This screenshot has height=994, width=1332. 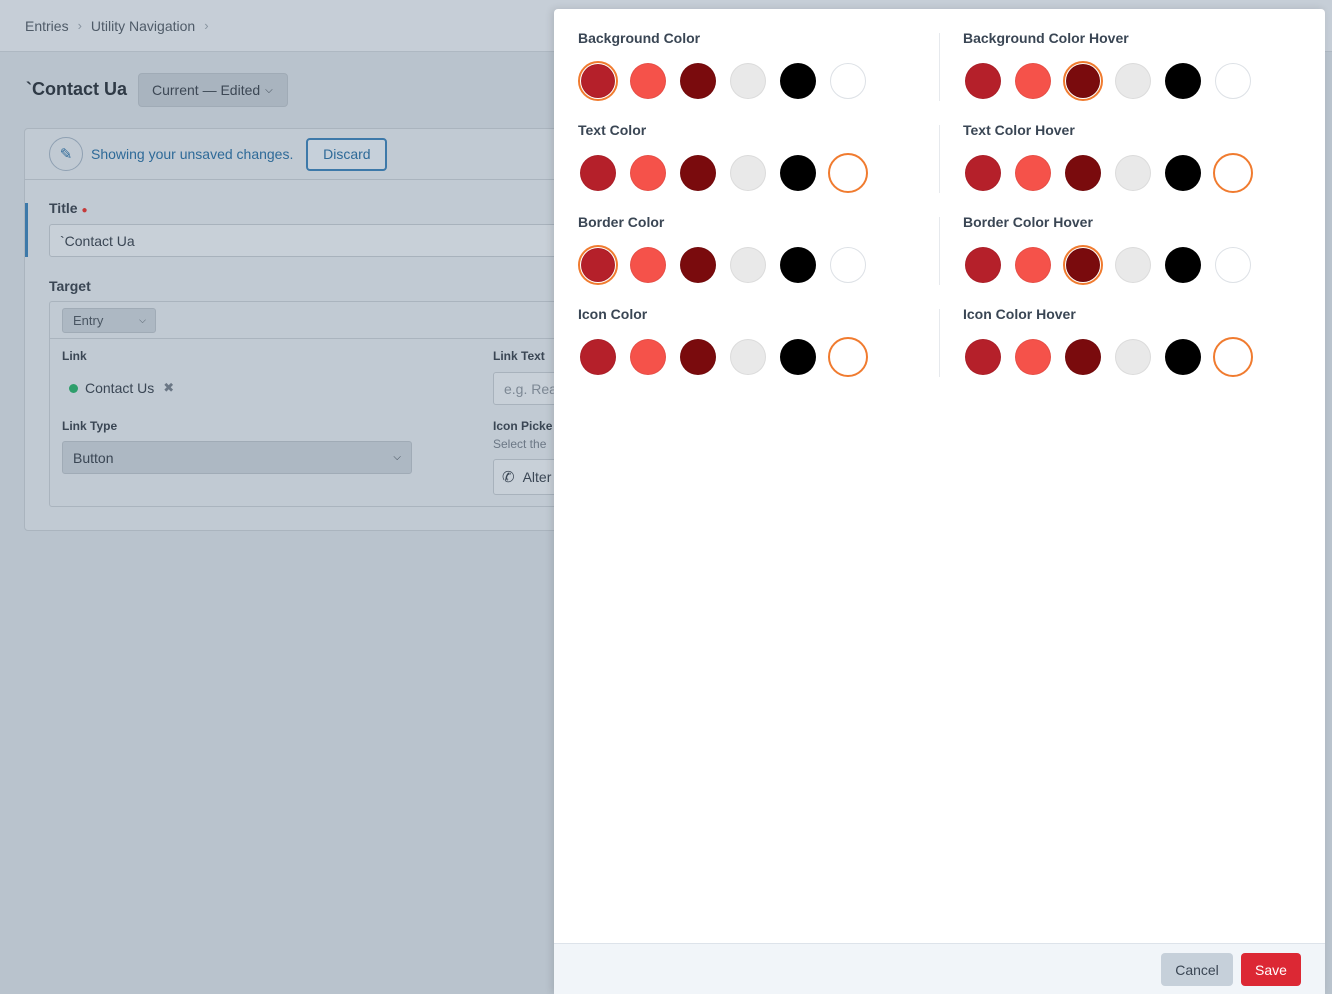 I want to click on status-dropdown: Current — Edited ⌵, so click(x=213, y=90).